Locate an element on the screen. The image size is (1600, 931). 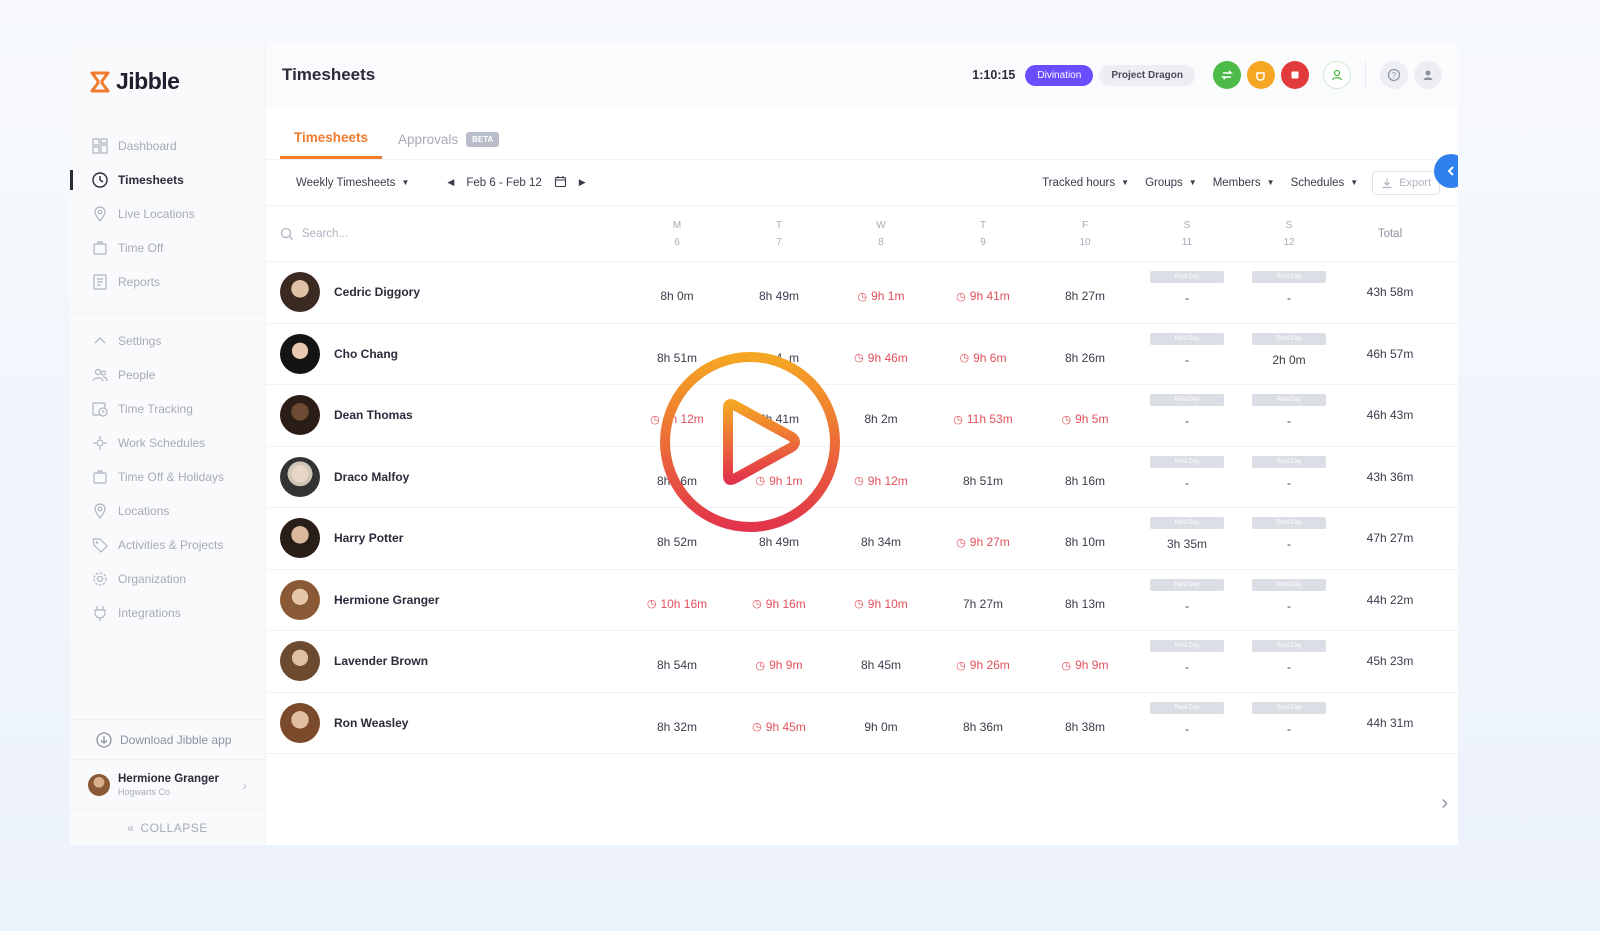
day-cell: 7h 27m is located at coordinates (983, 600).